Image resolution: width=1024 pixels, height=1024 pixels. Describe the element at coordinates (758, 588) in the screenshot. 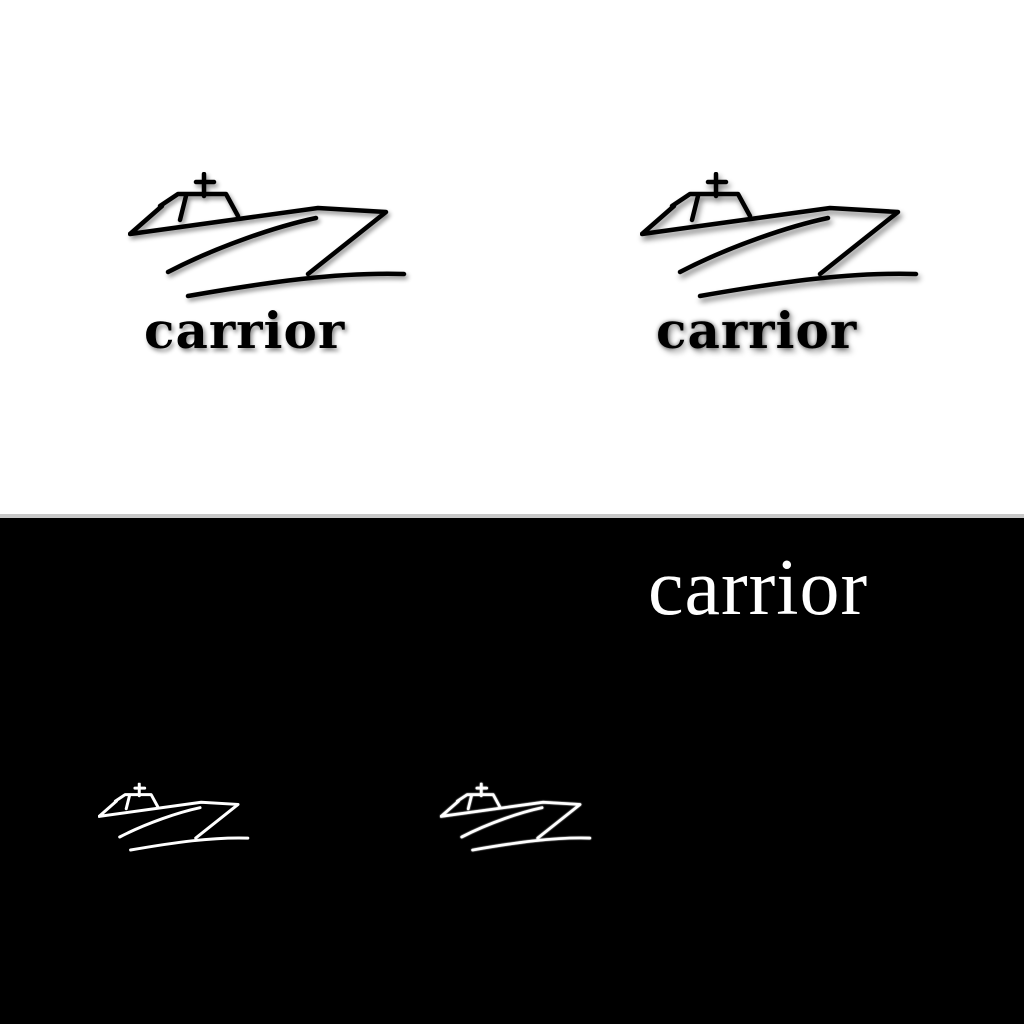

I see `brand-wordmark-dark: carrior` at that location.